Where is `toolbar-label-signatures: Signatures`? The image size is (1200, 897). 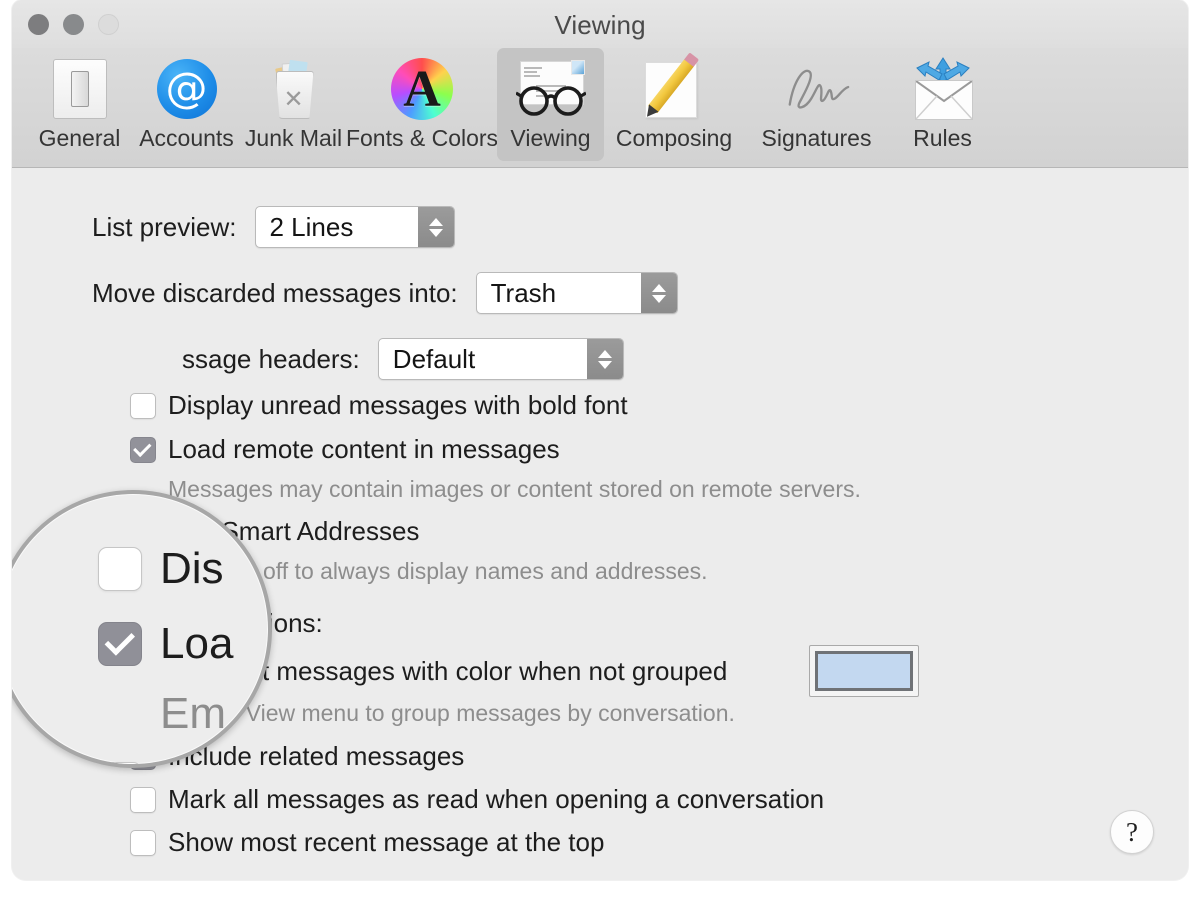
toolbar-label-signatures: Signatures is located at coordinates (816, 138).